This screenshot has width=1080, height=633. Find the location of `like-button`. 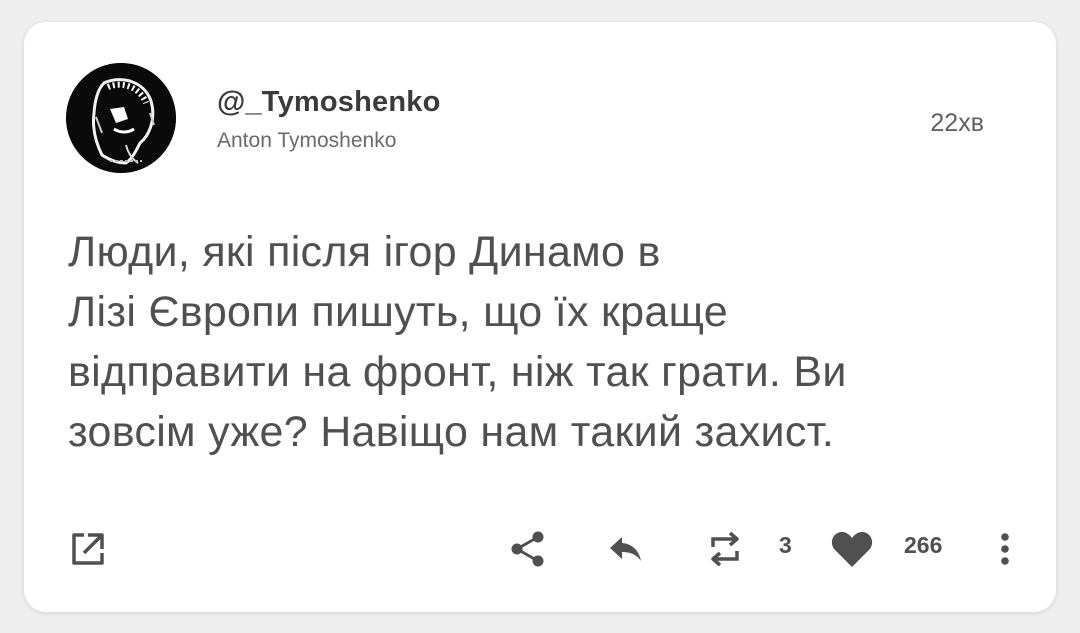

like-button is located at coordinates (852, 549).